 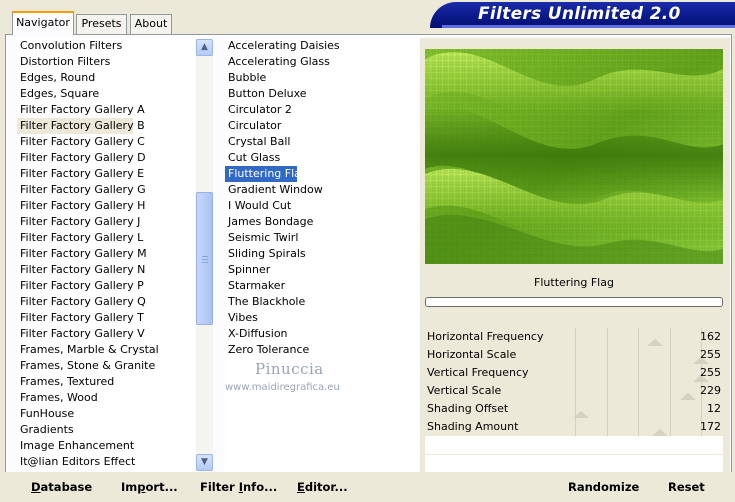 I want to click on parameter-slider: Horizontal Scale 255, so click(x=574, y=355).